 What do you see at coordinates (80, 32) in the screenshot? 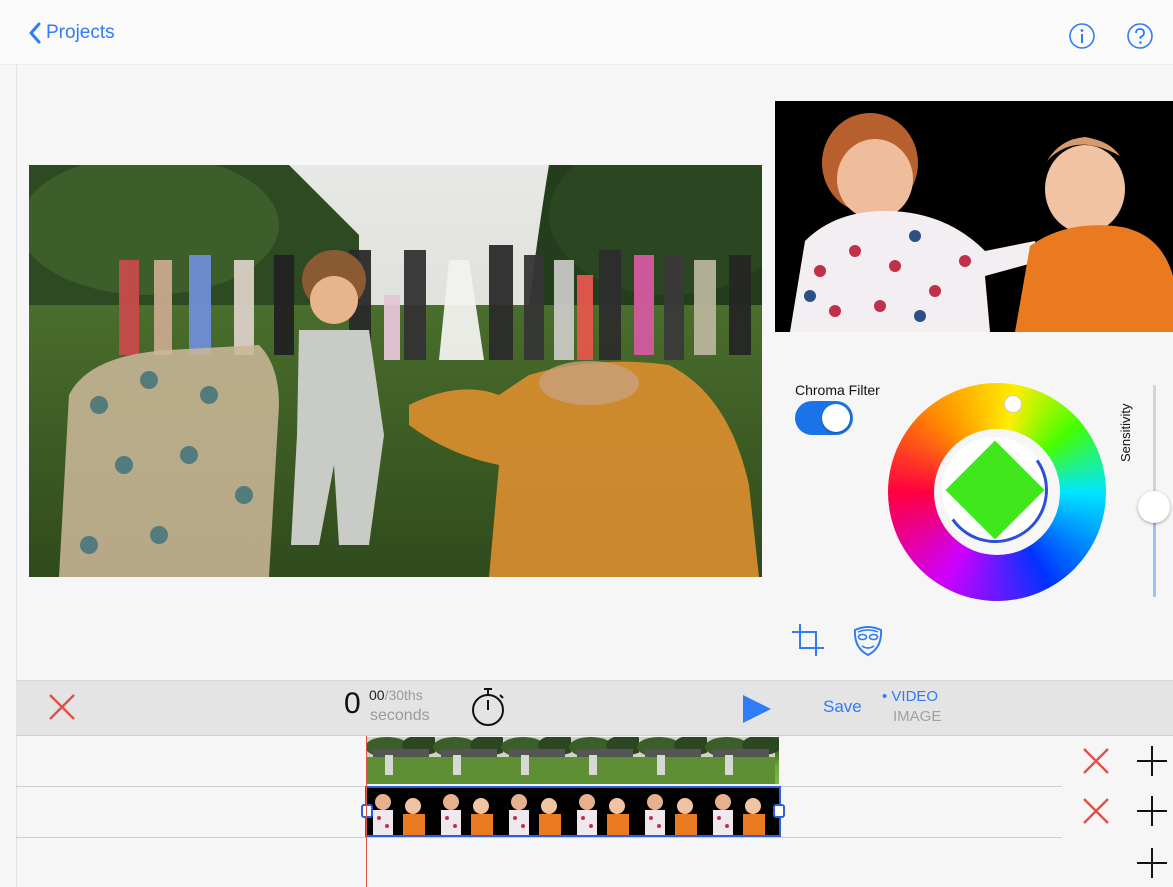
I see `back-label: Projects` at bounding box center [80, 32].